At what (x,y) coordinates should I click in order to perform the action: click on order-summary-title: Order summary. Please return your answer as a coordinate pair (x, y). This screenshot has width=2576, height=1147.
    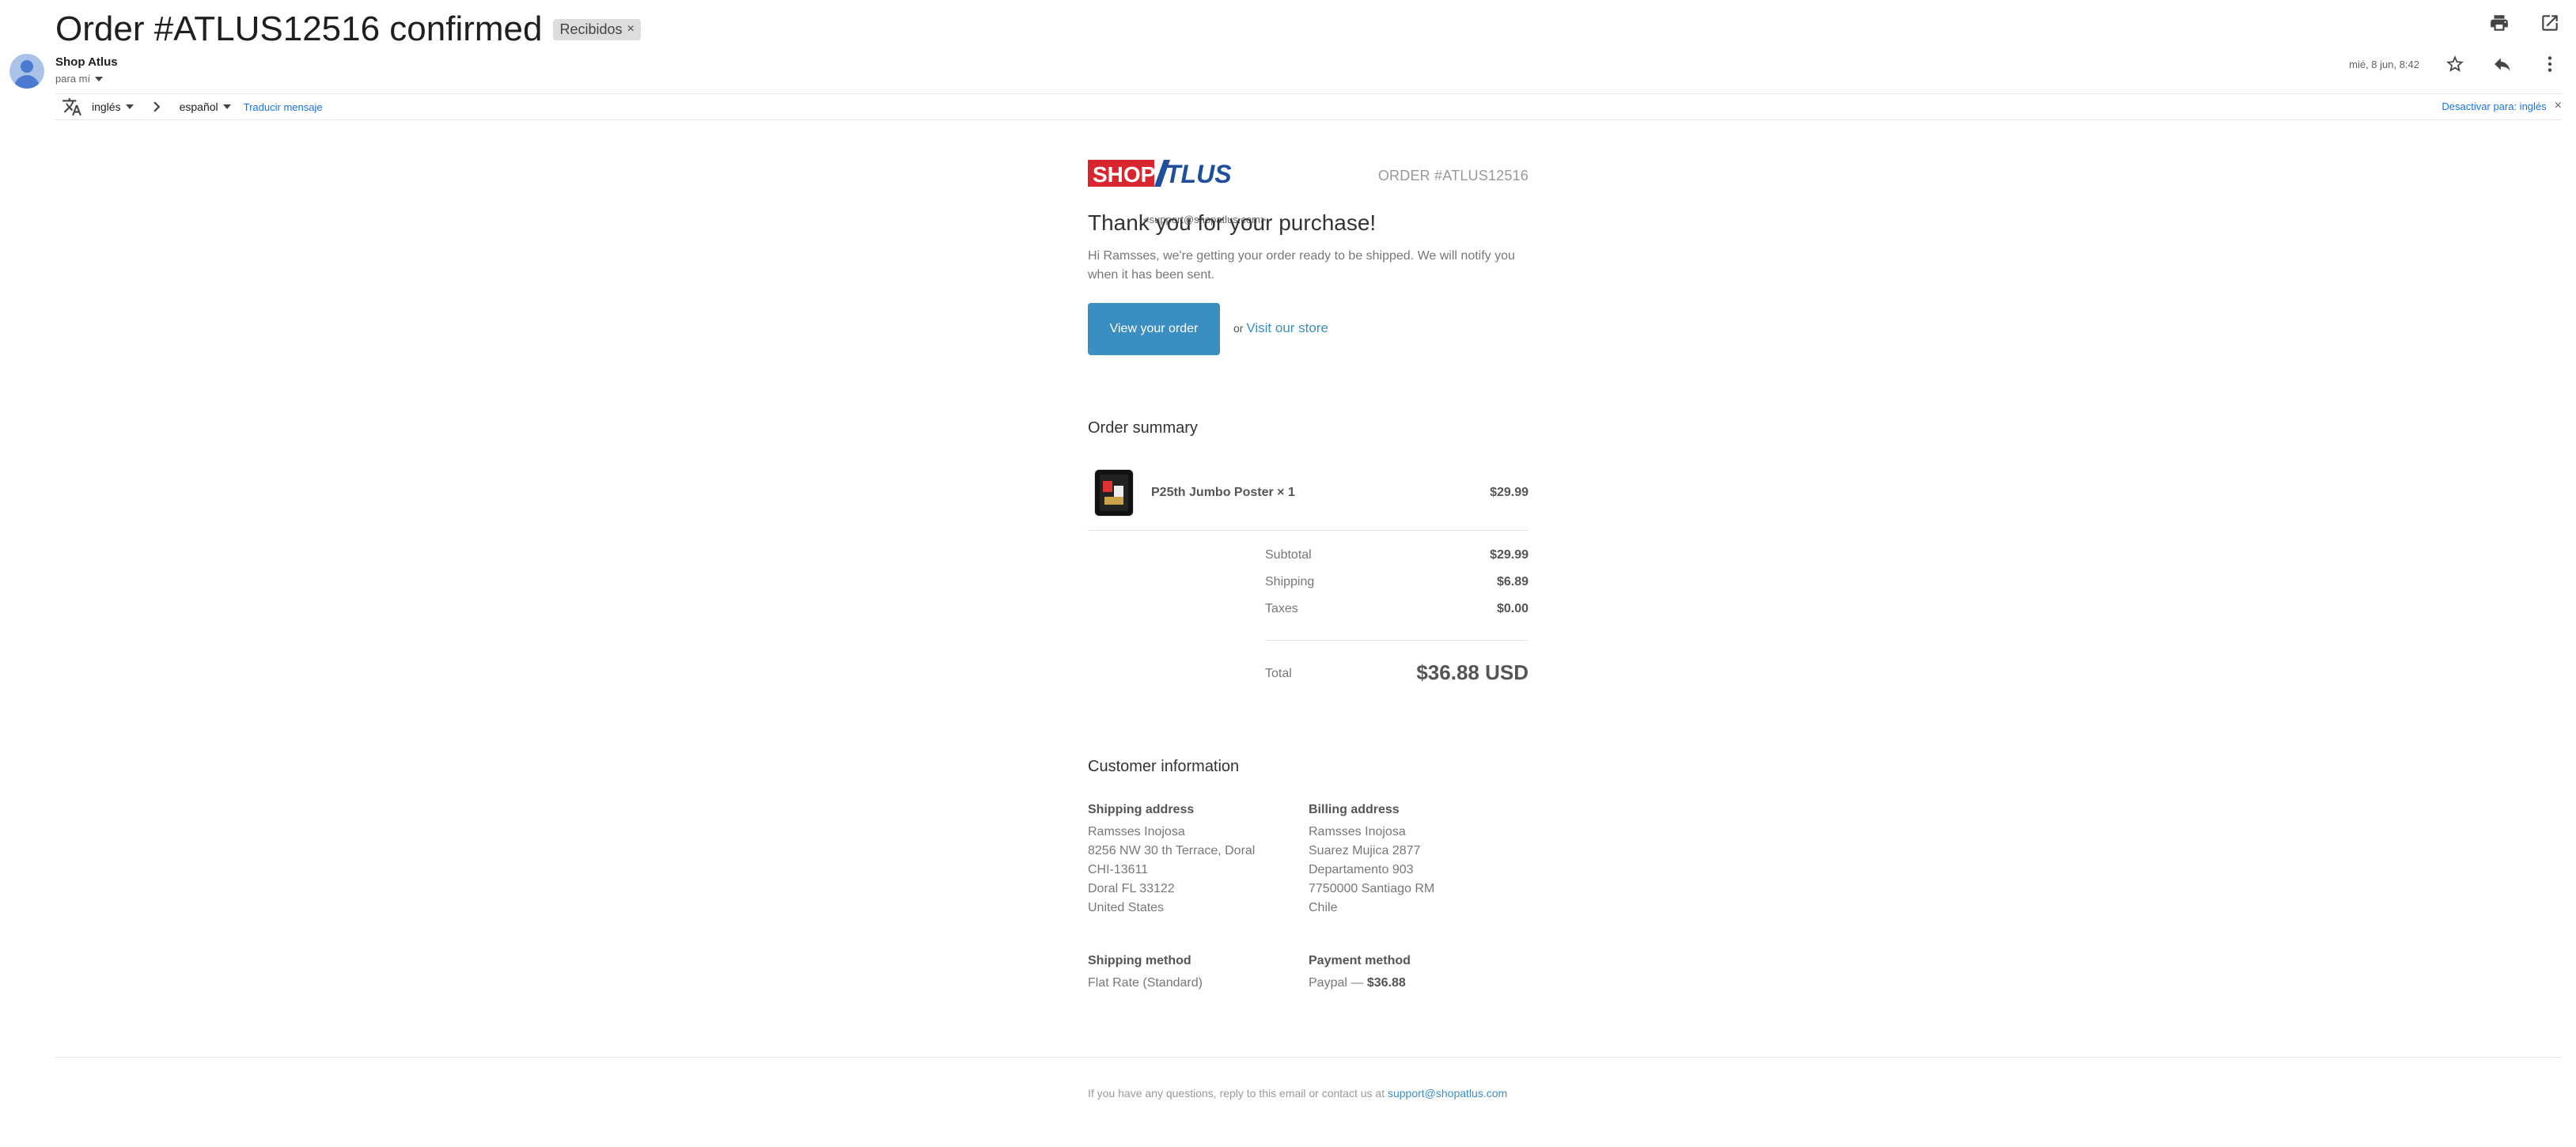
    Looking at the image, I should click on (1143, 428).